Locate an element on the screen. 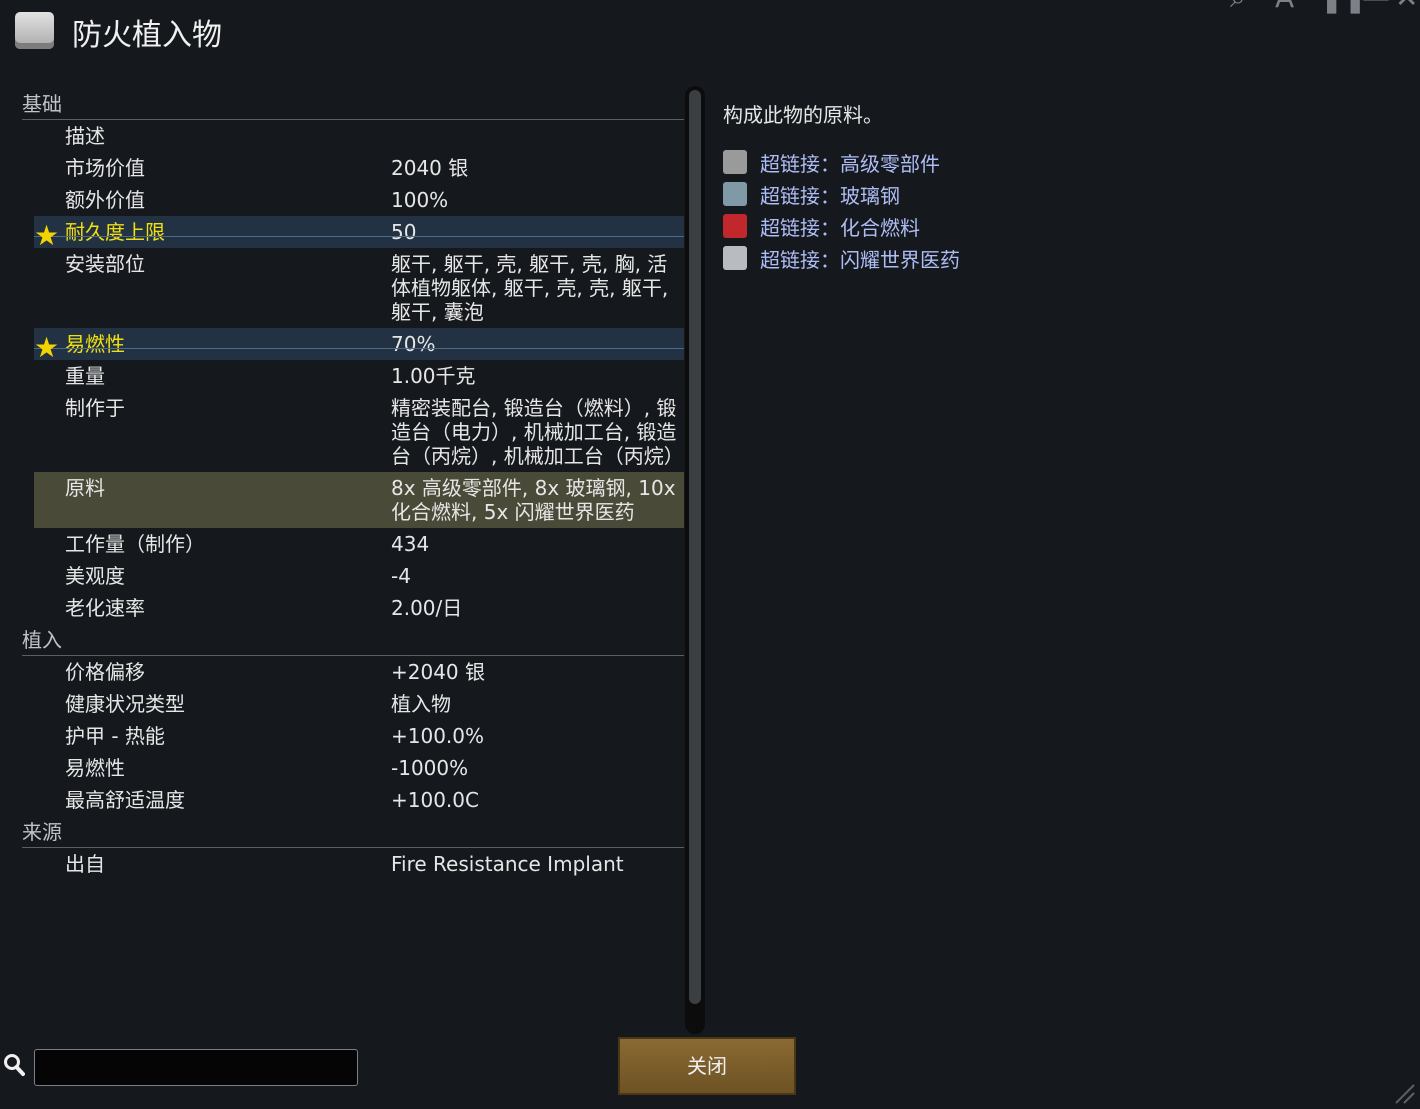 This screenshot has height=1109, width=1420. pause-icon: ❚❚ is located at coordinates (1343, 6).